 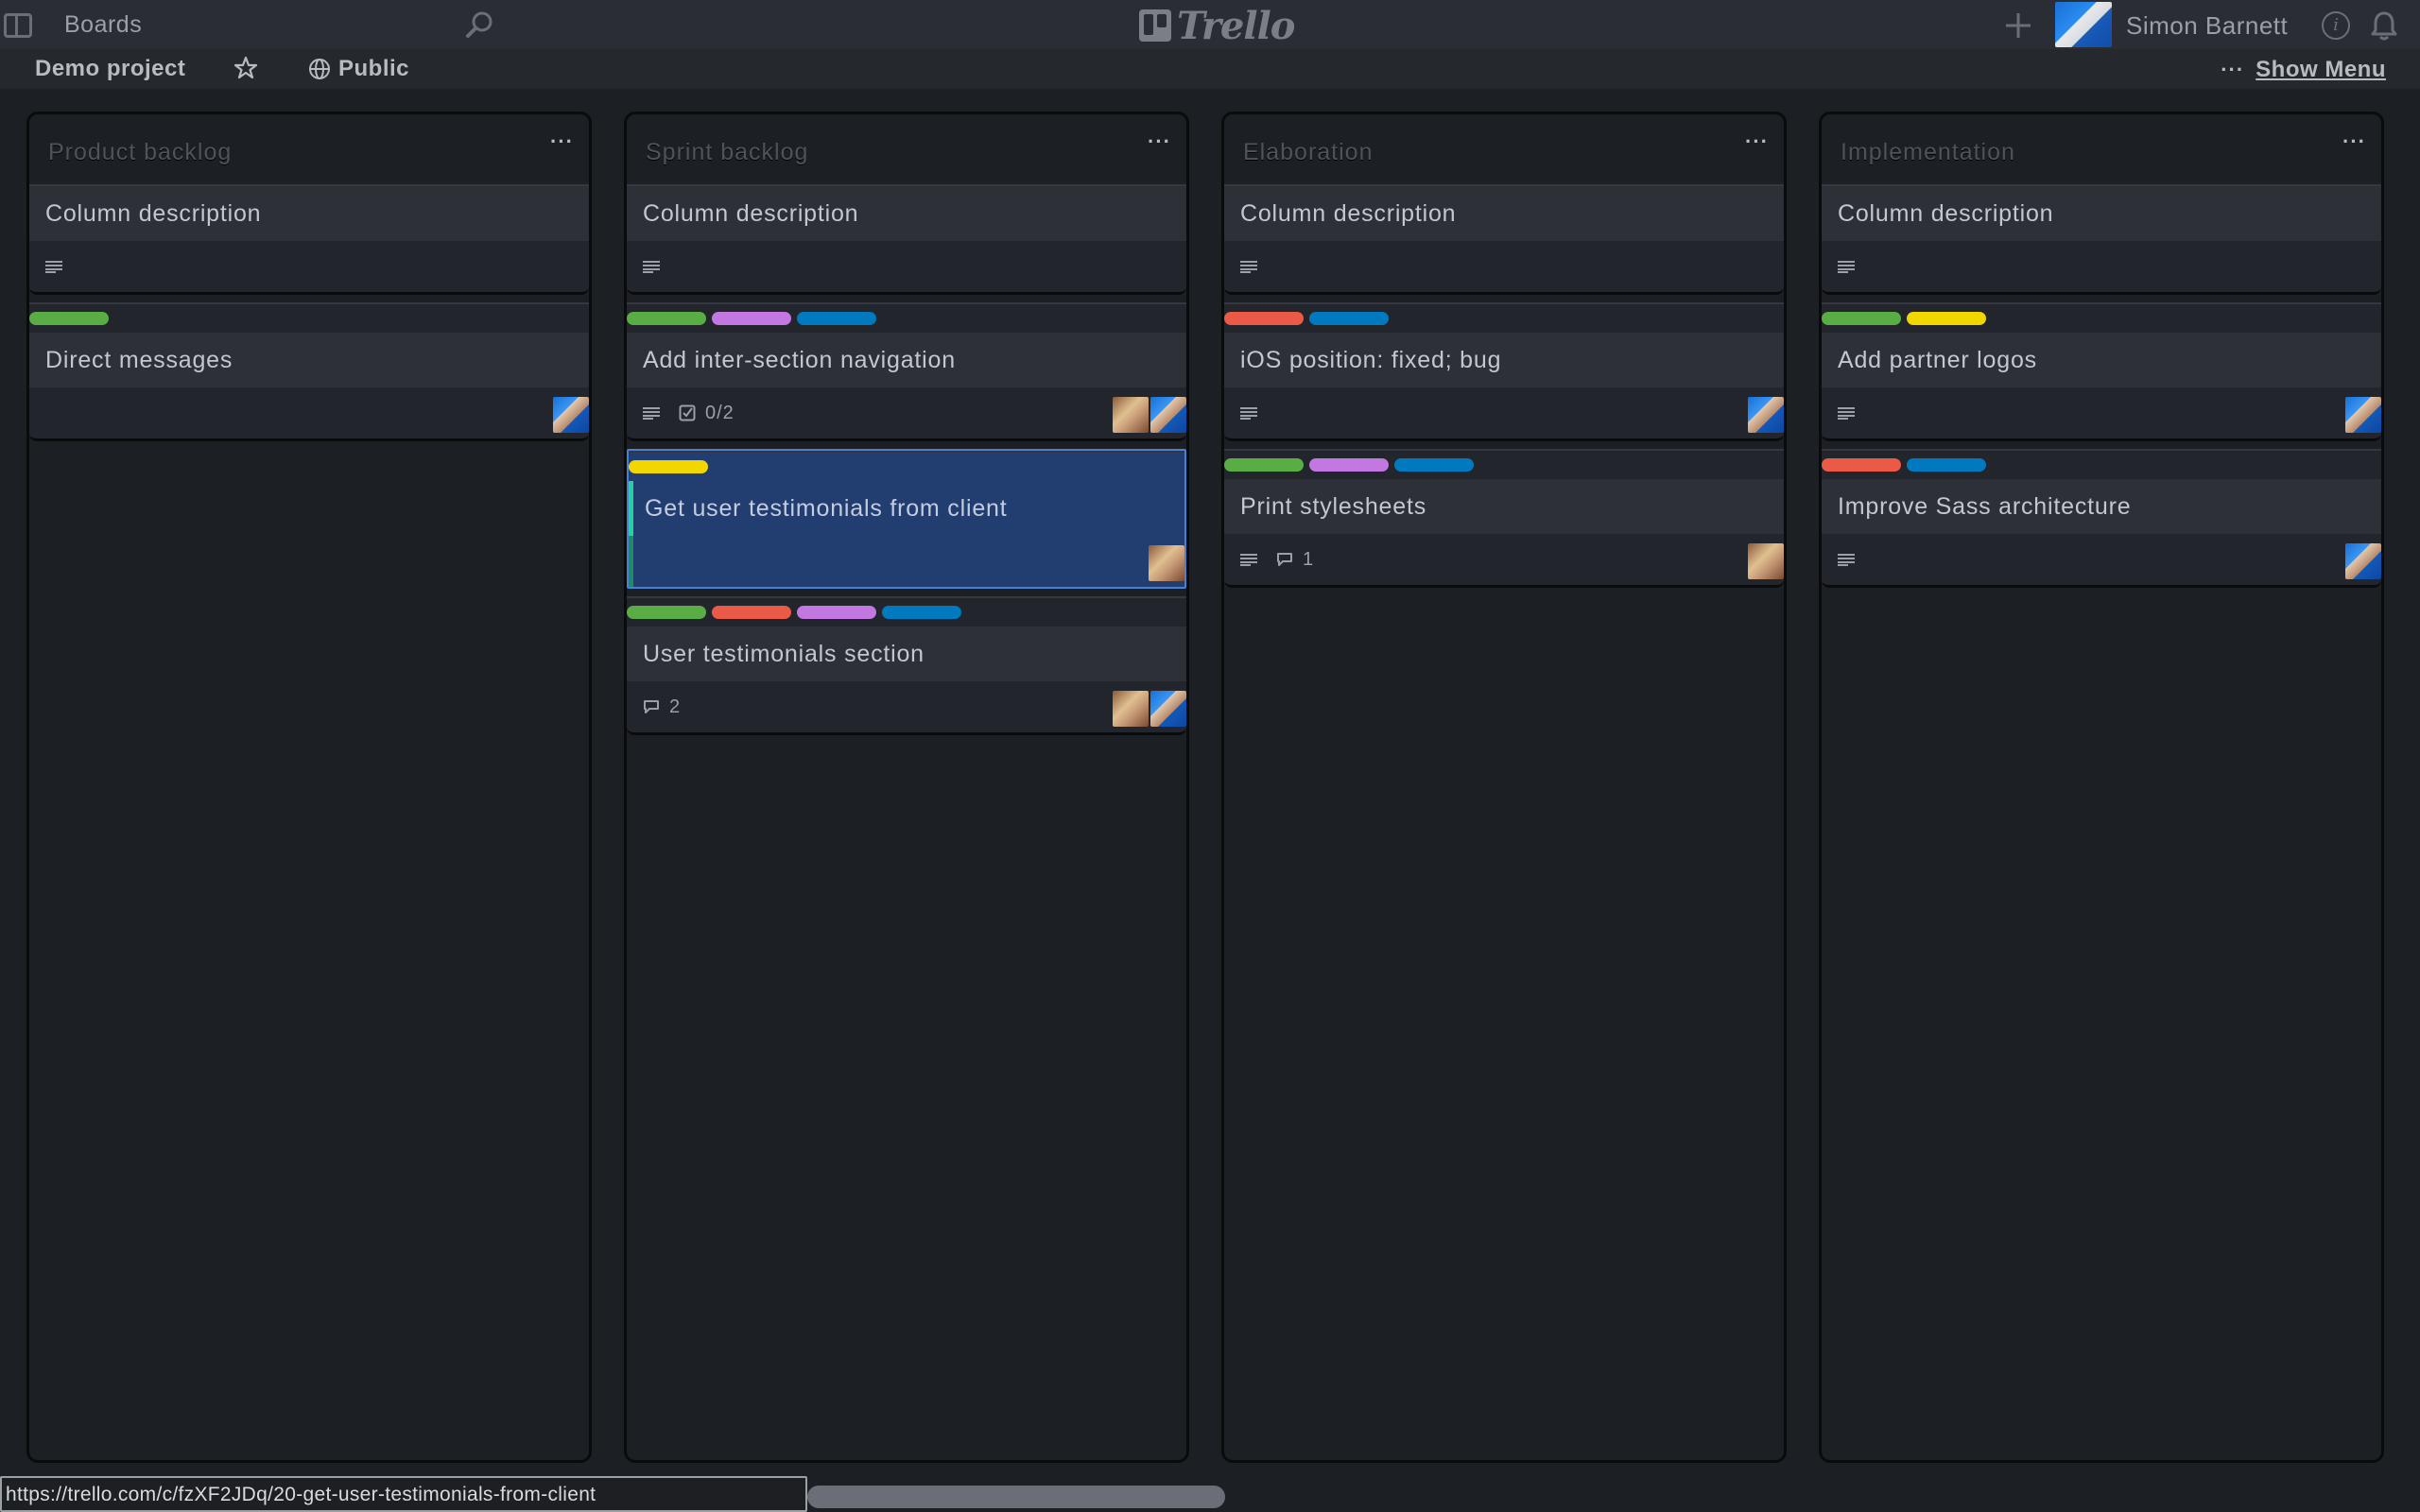 I want to click on visibility-button: Public, so click(x=358, y=69).